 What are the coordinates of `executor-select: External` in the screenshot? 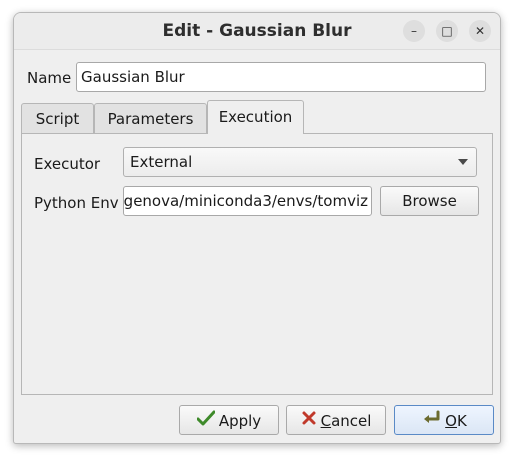 It's located at (300, 162).